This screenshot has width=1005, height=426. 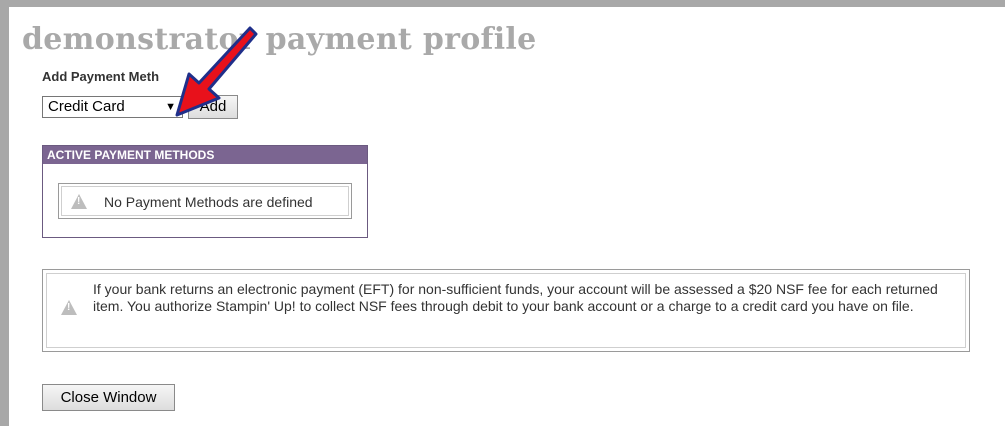 I want to click on red-arrow-annotation, so click(x=216, y=71).